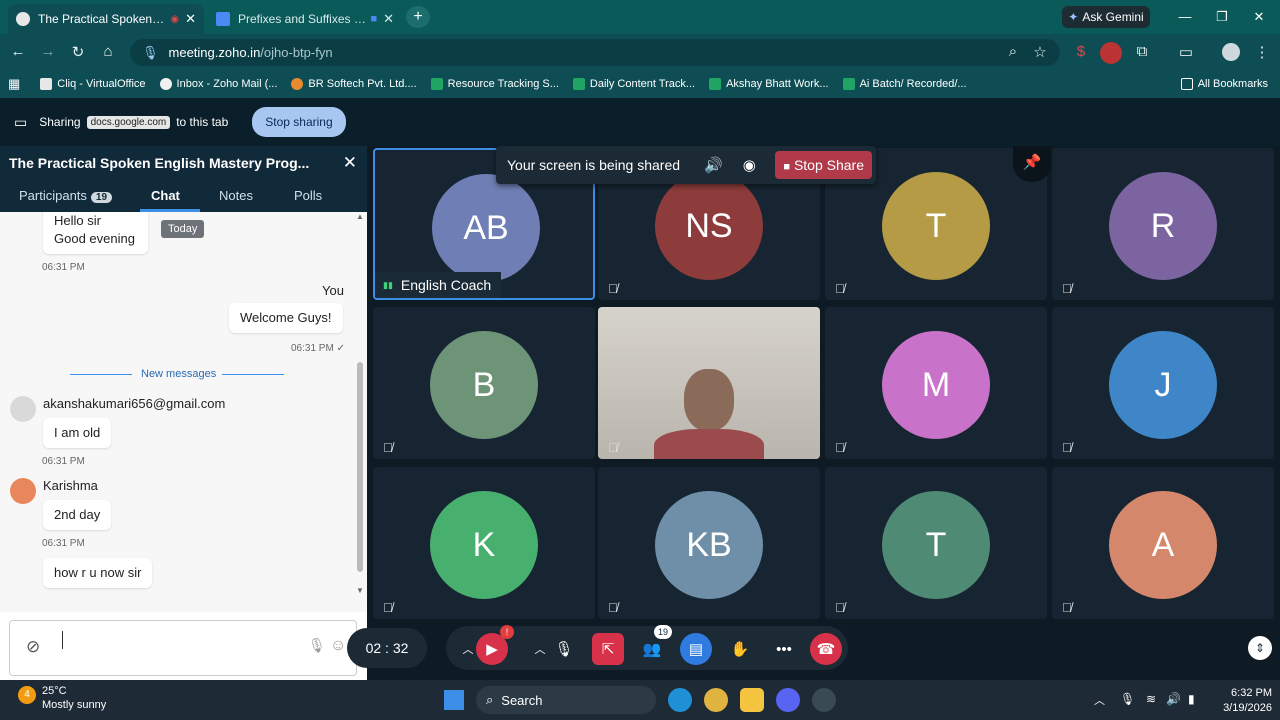 The image size is (1280, 720). Describe the element at coordinates (484, 543) in the screenshot. I see `participant-tile: K 🎙̸` at that location.